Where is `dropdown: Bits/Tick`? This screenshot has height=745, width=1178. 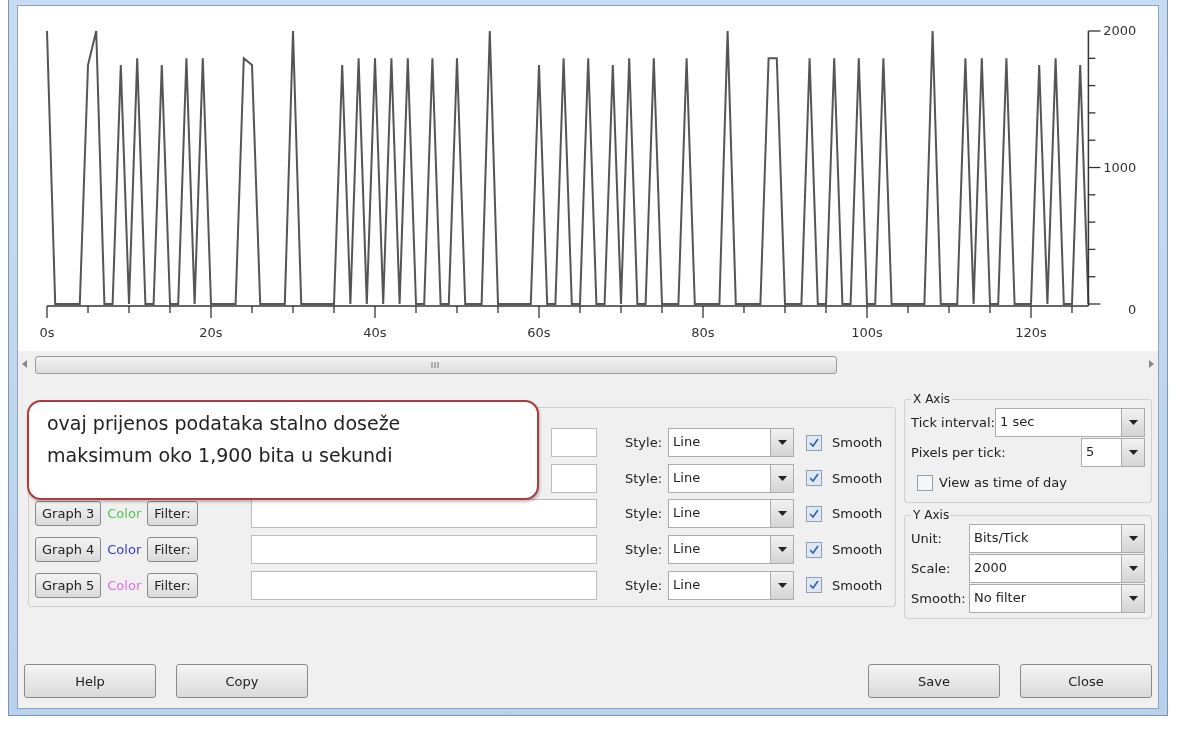
dropdown: Bits/Tick is located at coordinates (1057, 538).